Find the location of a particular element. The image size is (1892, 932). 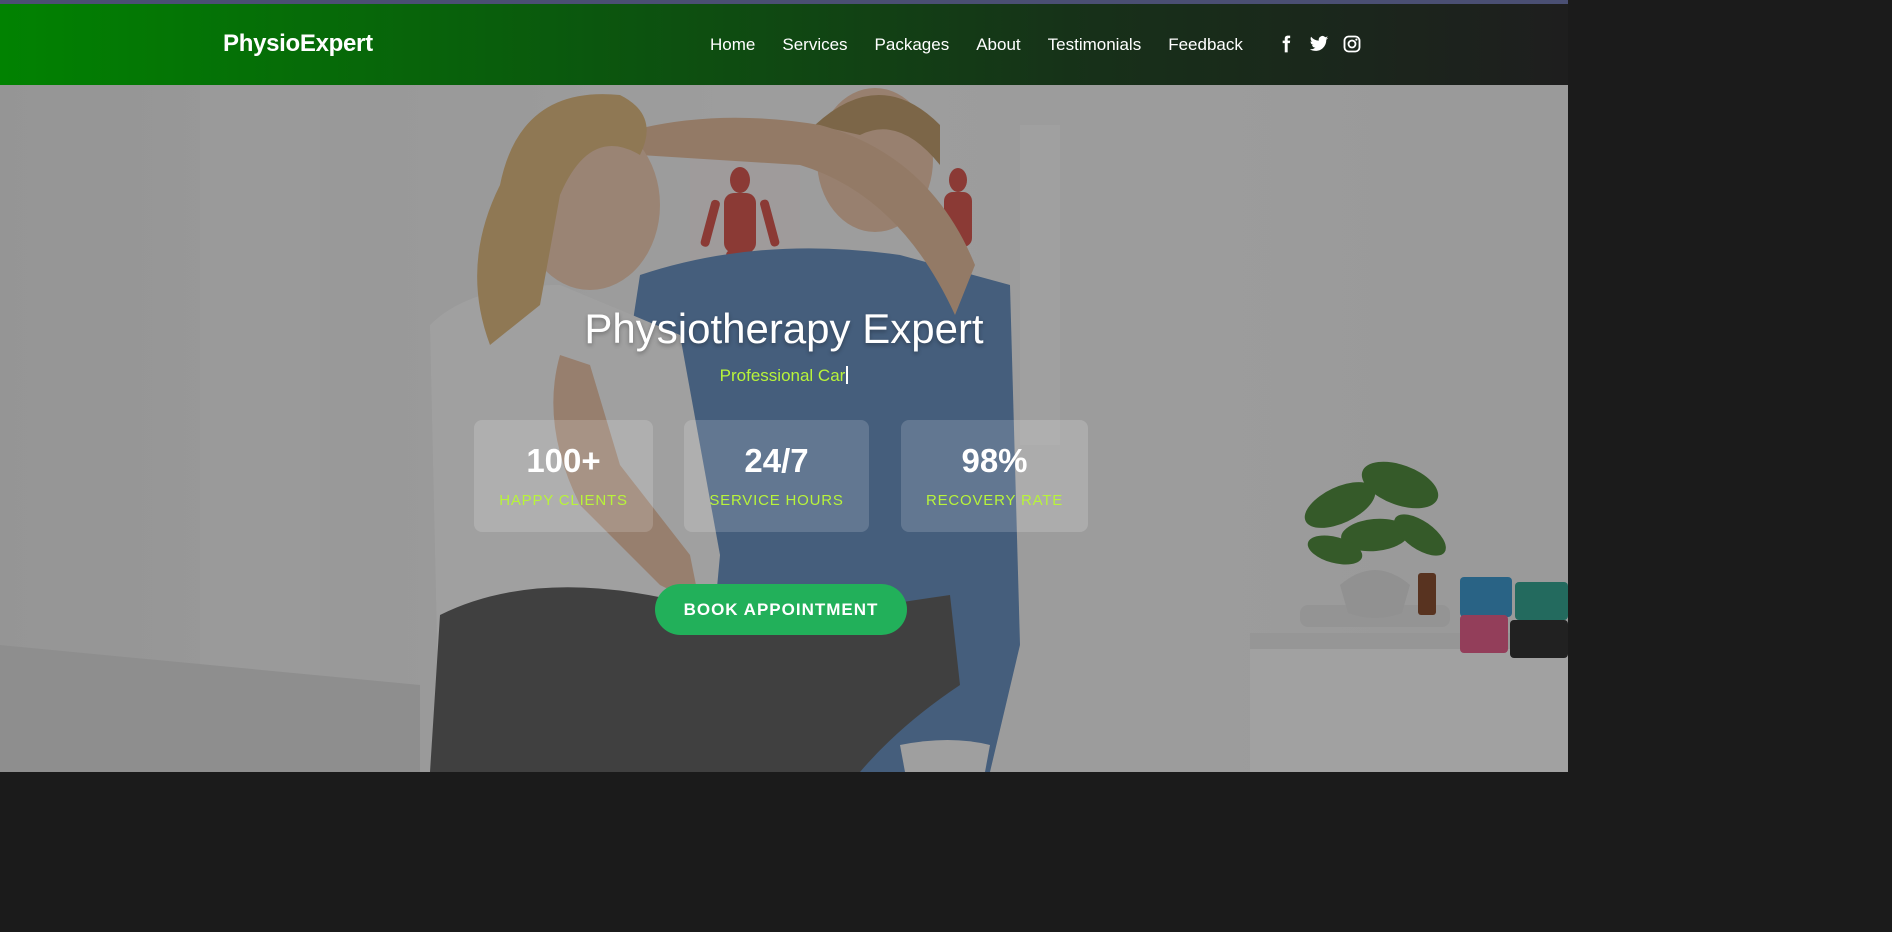

book-appointment-button: BOOK APPOINTMENT is located at coordinates (781, 609).